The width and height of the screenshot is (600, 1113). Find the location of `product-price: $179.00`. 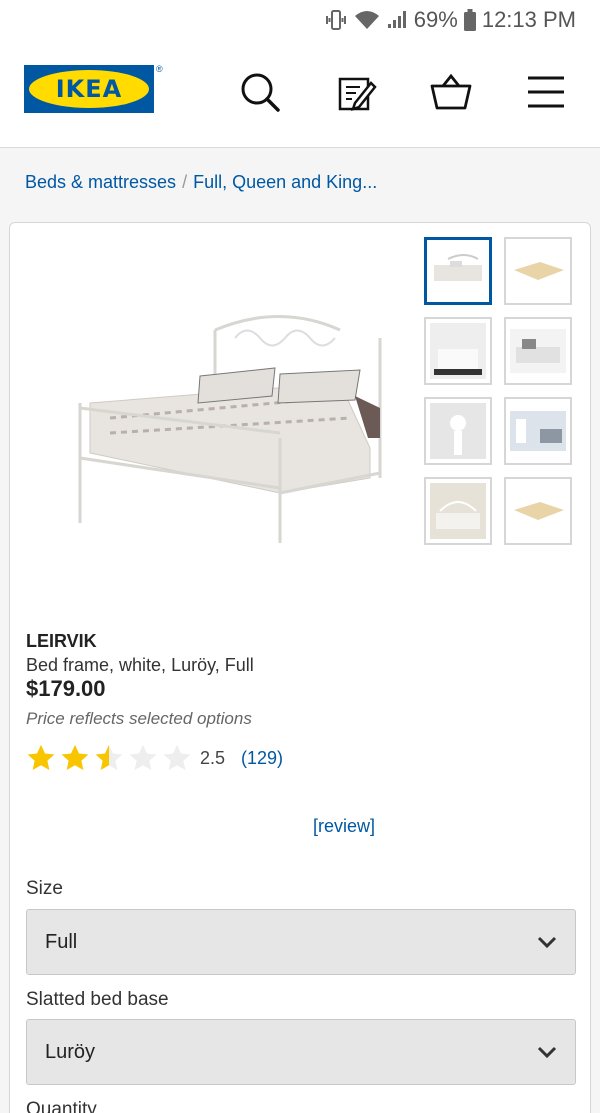

product-price: $179.00 is located at coordinates (66, 688).